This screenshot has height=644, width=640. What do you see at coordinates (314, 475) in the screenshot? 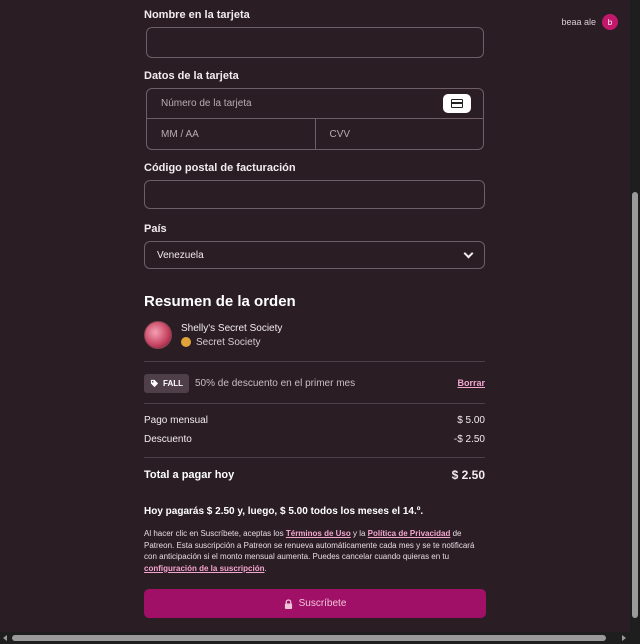
I see `total-row: Total a pagar hoy $ 2.50` at bounding box center [314, 475].